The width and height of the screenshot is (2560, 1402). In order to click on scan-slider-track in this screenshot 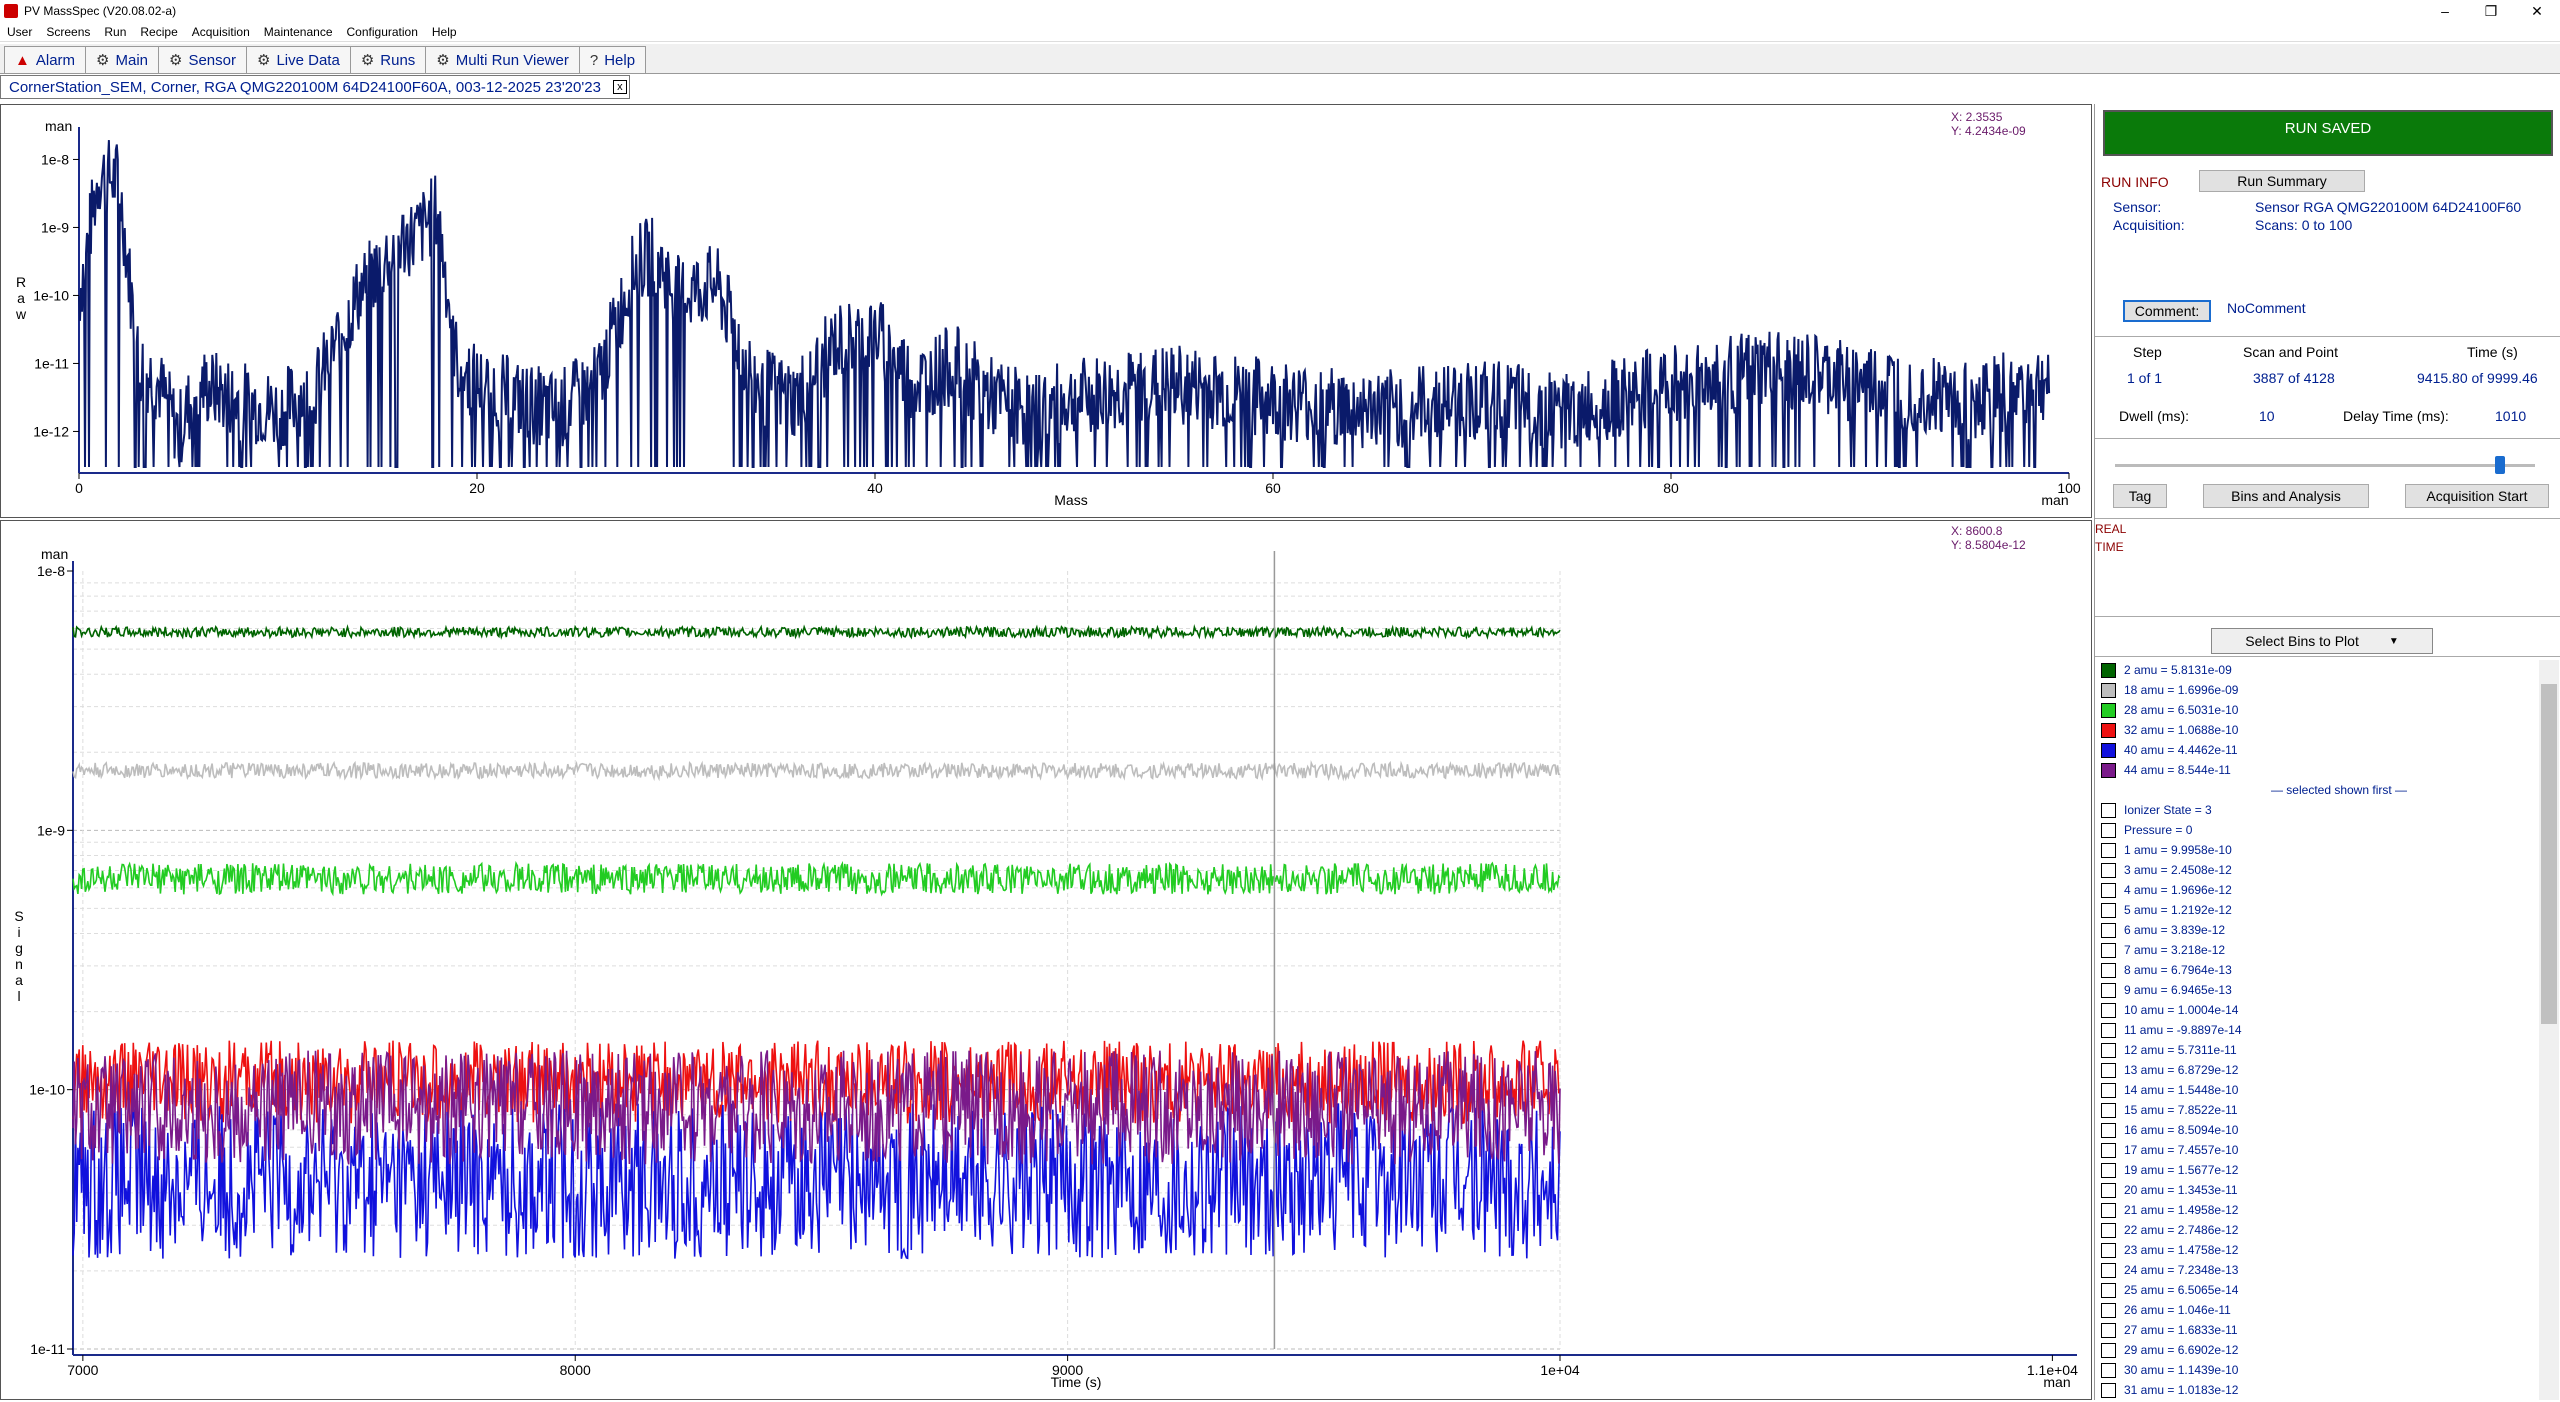, I will do `click(2325, 465)`.